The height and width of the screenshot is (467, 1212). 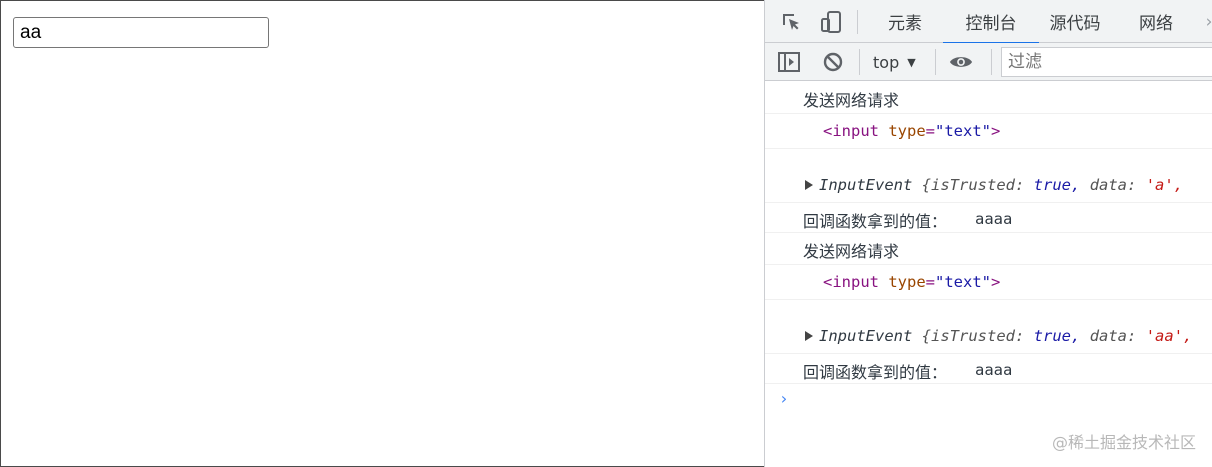 I want to click on context-selector: top ▼, so click(x=894, y=62).